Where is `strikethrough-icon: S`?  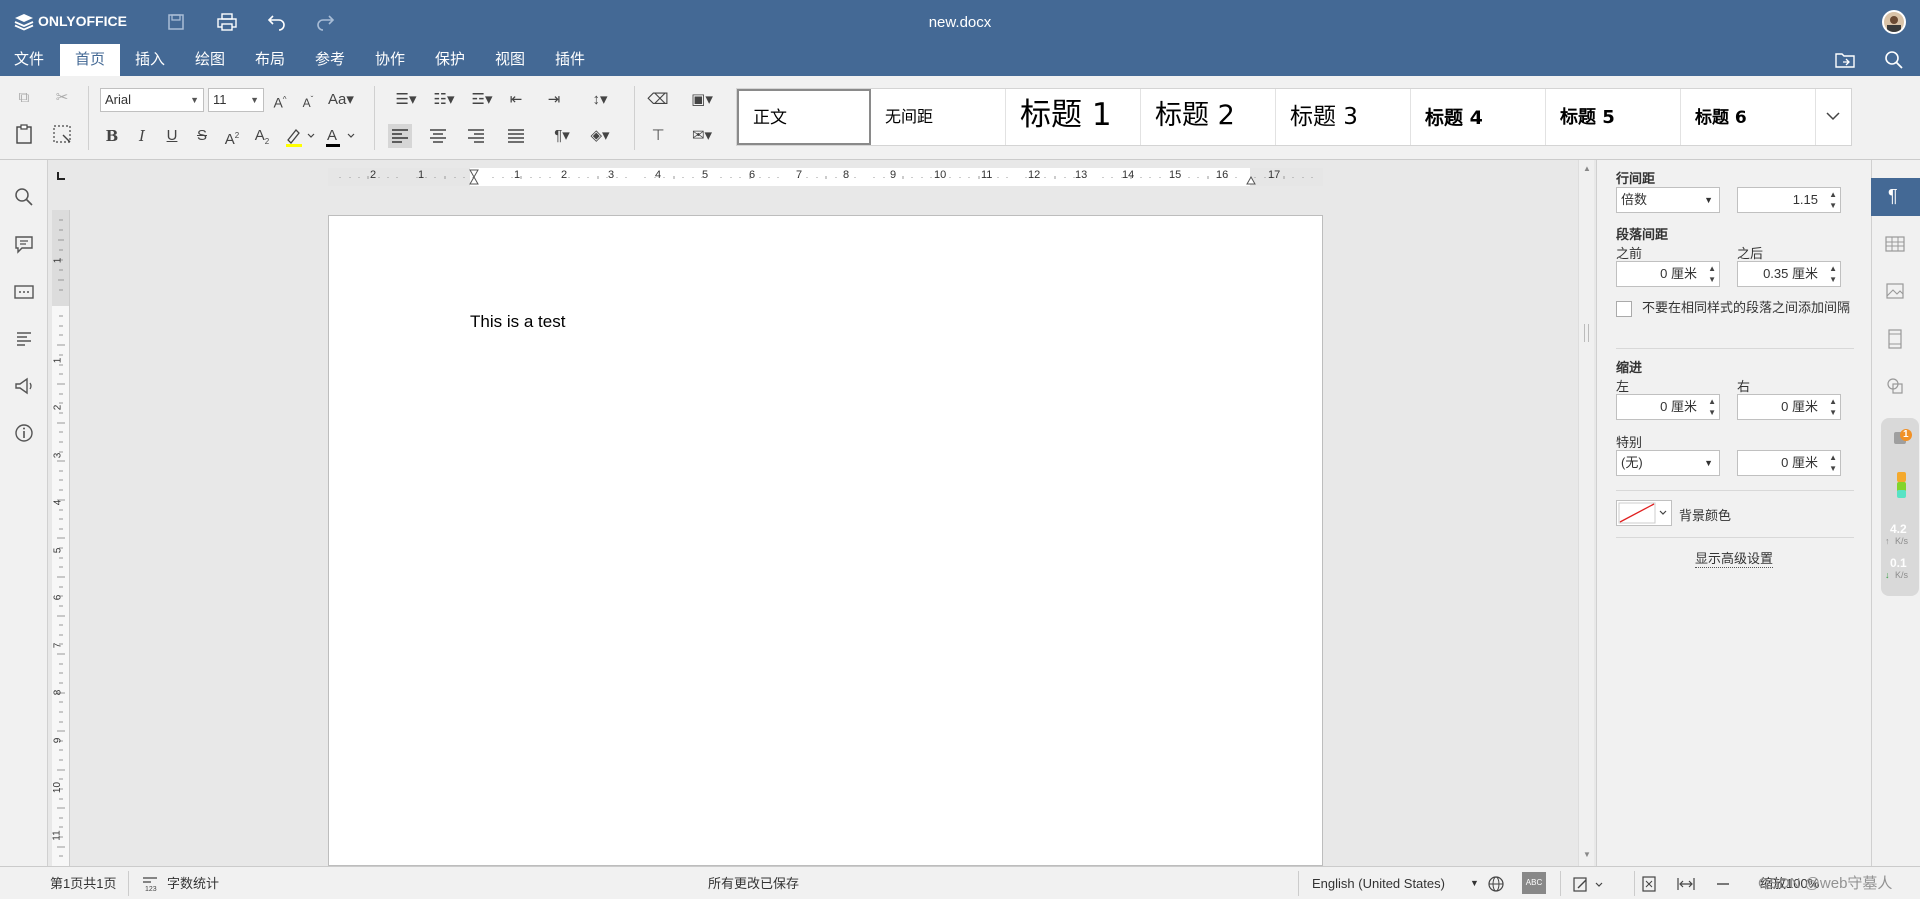 strikethrough-icon: S is located at coordinates (202, 136).